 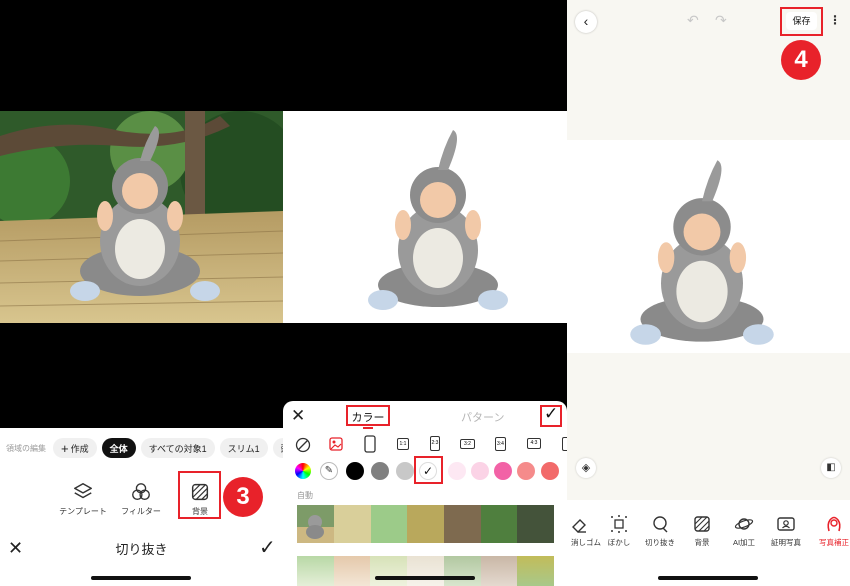 I want to click on color-swatch-light-gray, so click(x=405, y=471).